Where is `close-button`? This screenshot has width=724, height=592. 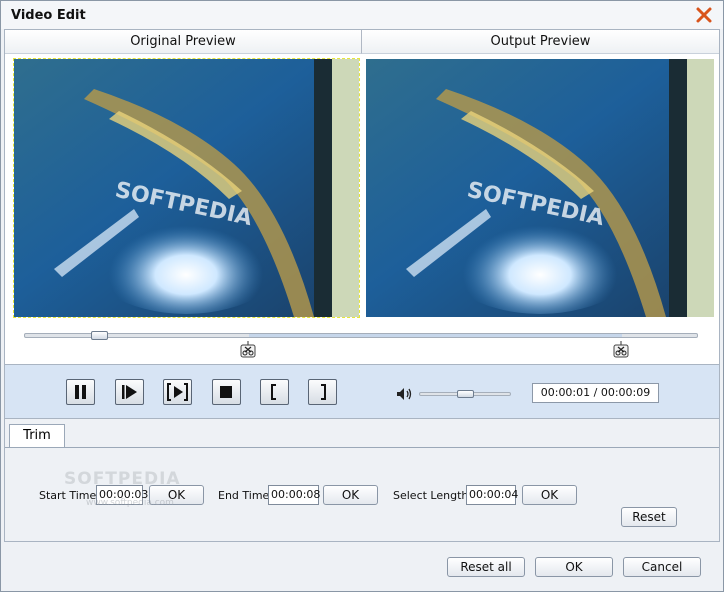
close-button is located at coordinates (704, 15).